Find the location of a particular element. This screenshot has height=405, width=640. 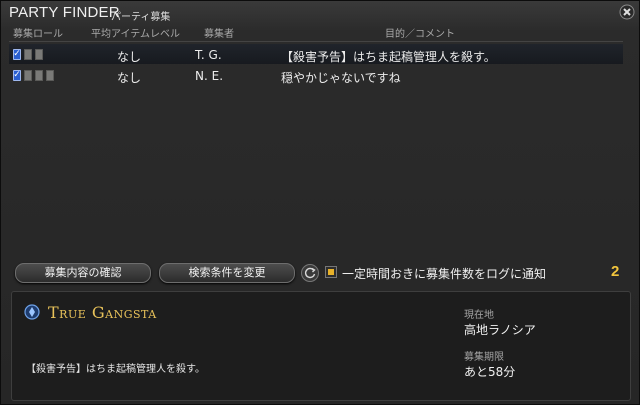

refresh-icon is located at coordinates (310, 273).